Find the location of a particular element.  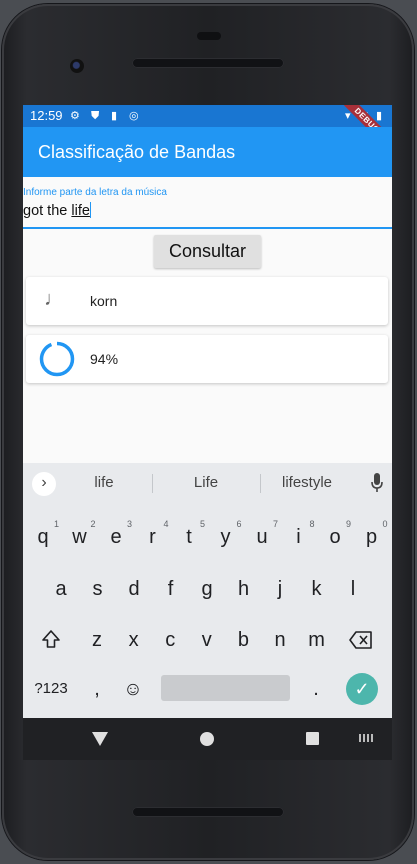

key-label: x is located at coordinates (133, 640).